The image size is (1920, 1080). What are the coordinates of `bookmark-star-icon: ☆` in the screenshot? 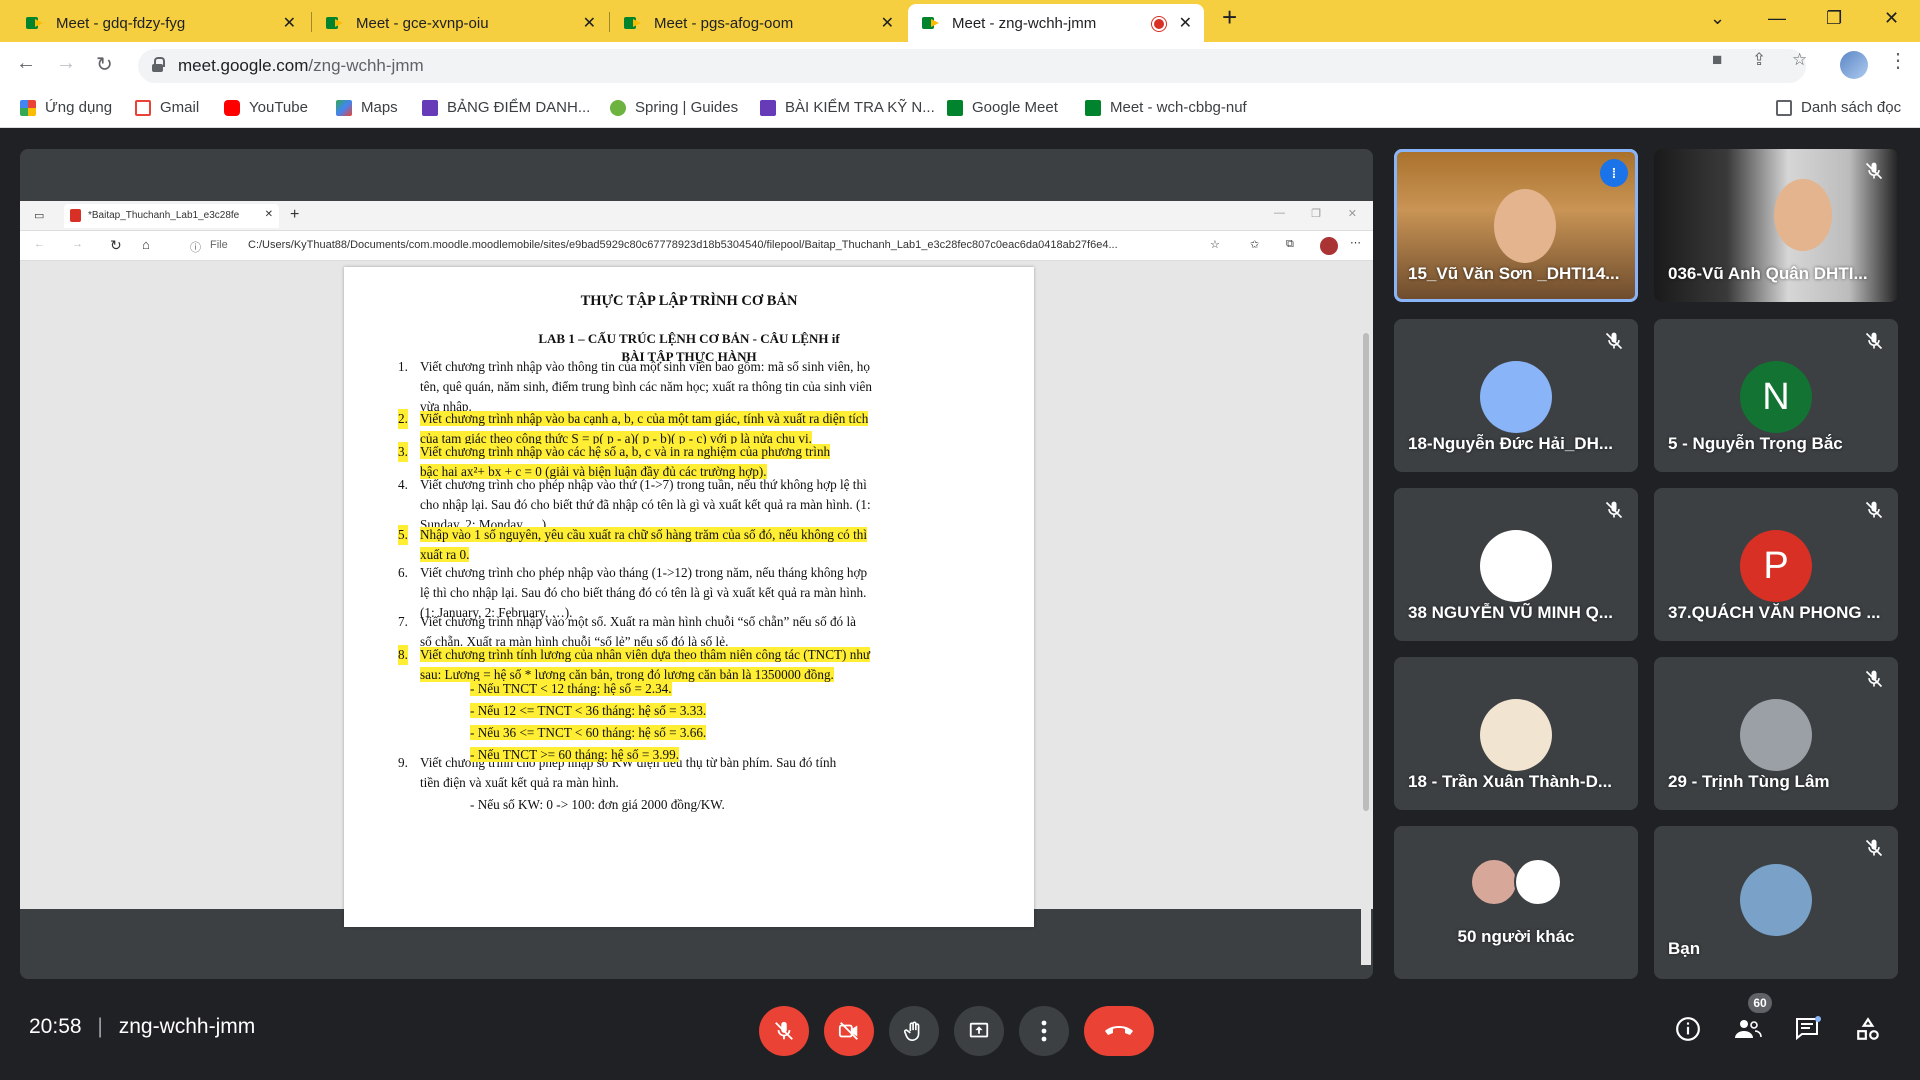 It's located at (1799, 60).